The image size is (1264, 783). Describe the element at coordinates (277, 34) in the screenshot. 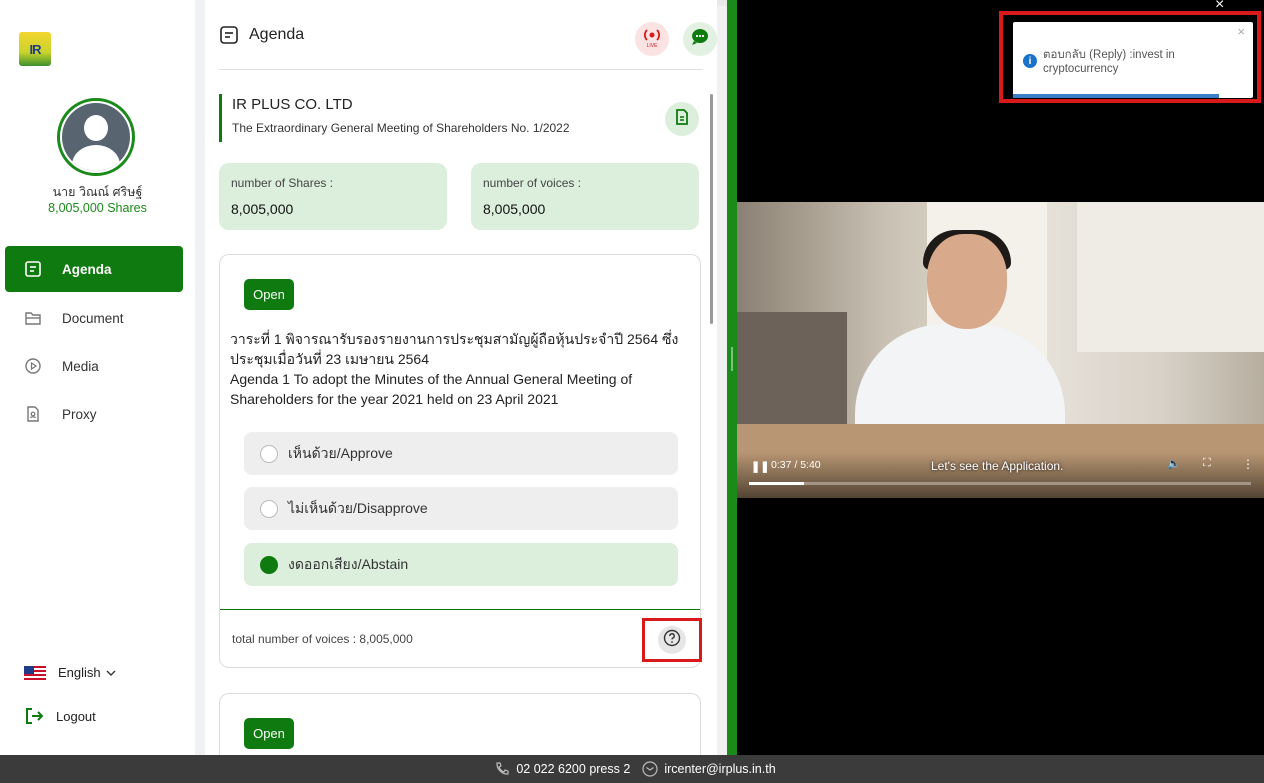

I see `page-title: Agenda` at that location.